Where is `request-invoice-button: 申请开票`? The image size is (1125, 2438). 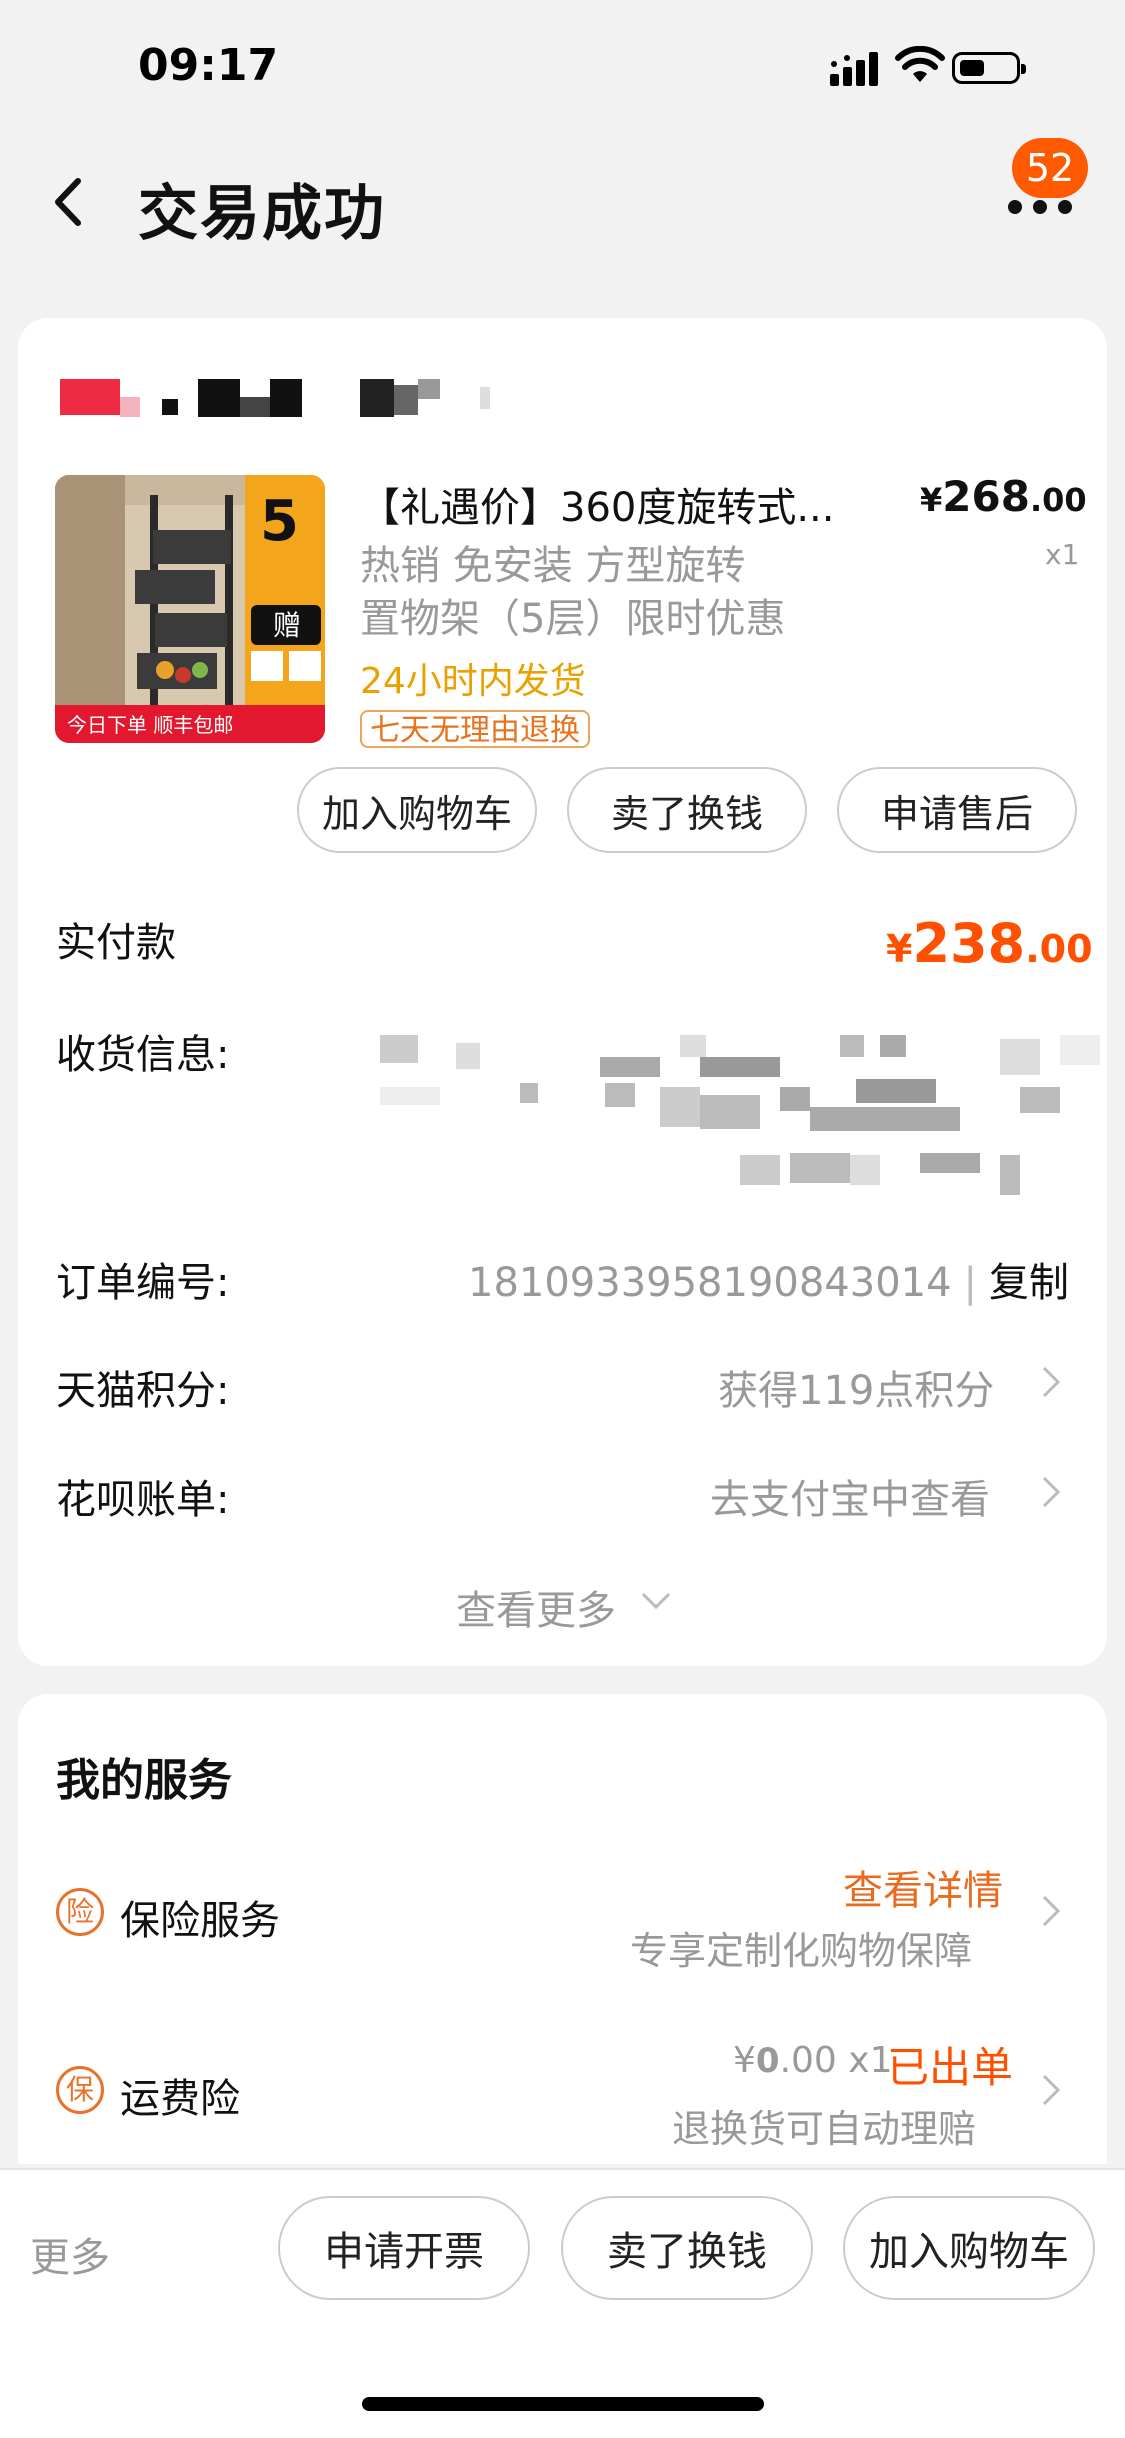
request-invoice-button: 申请开票 is located at coordinates (404, 2248).